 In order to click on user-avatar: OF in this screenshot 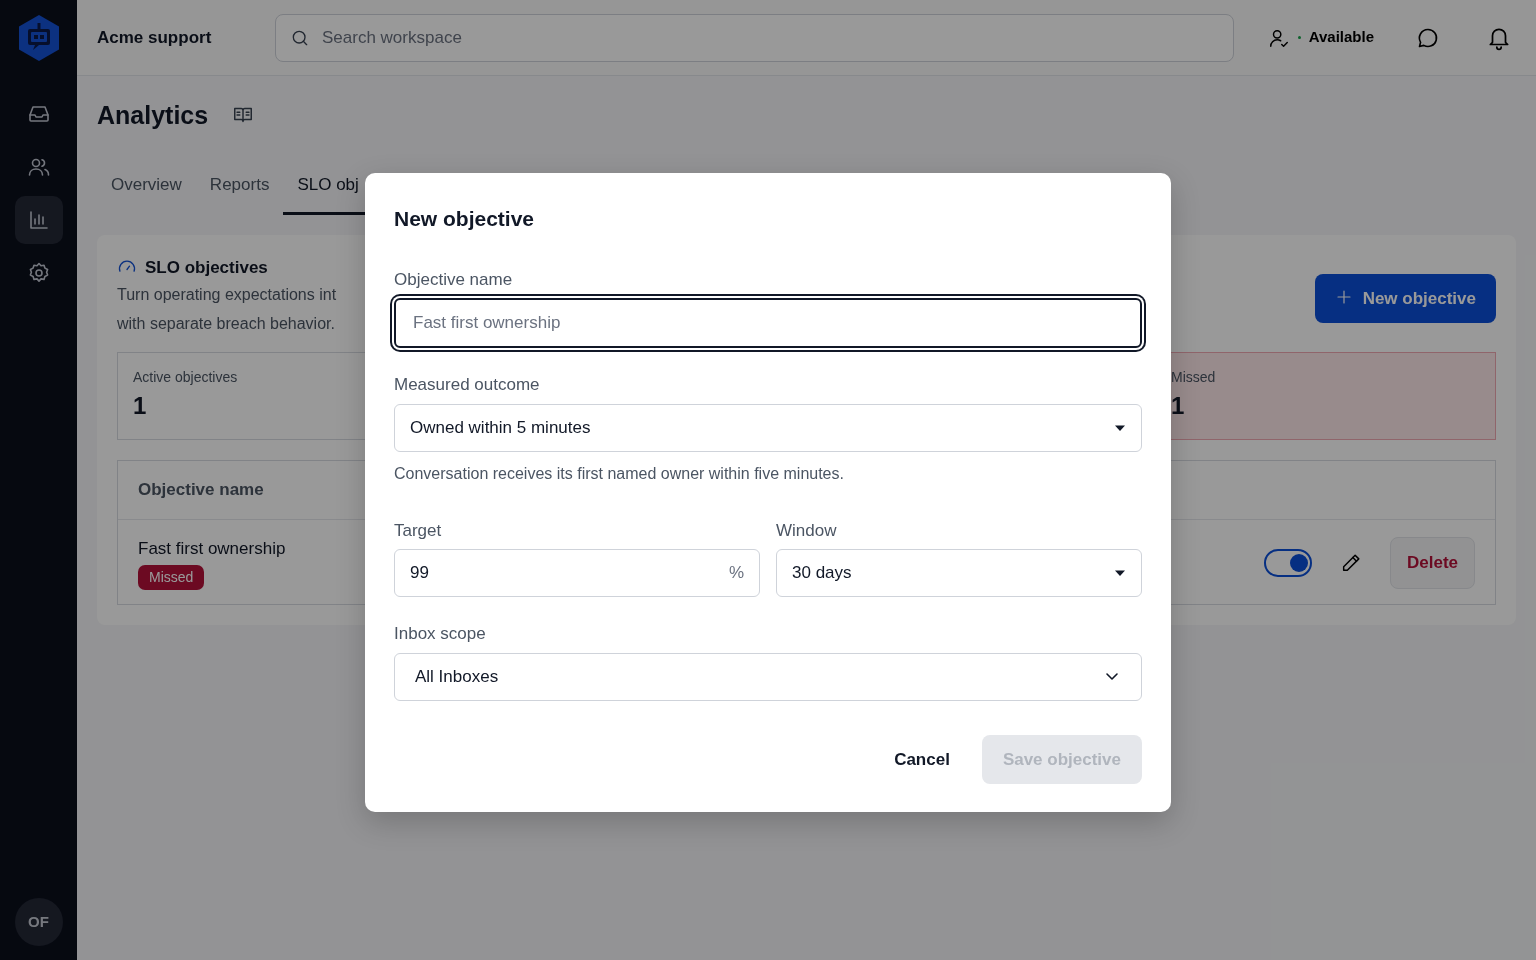, I will do `click(38, 922)`.